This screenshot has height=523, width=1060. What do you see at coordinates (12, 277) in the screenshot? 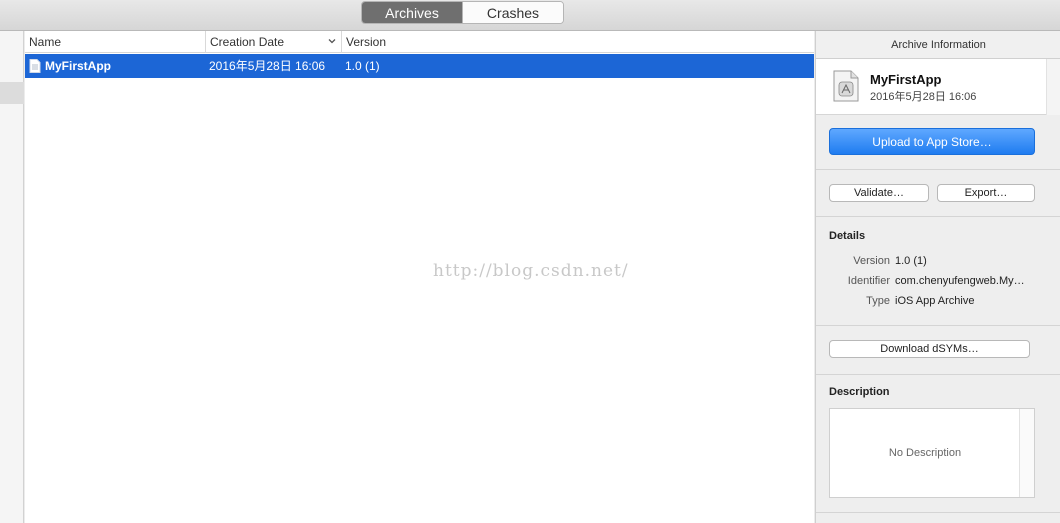
I see `sidebar` at bounding box center [12, 277].